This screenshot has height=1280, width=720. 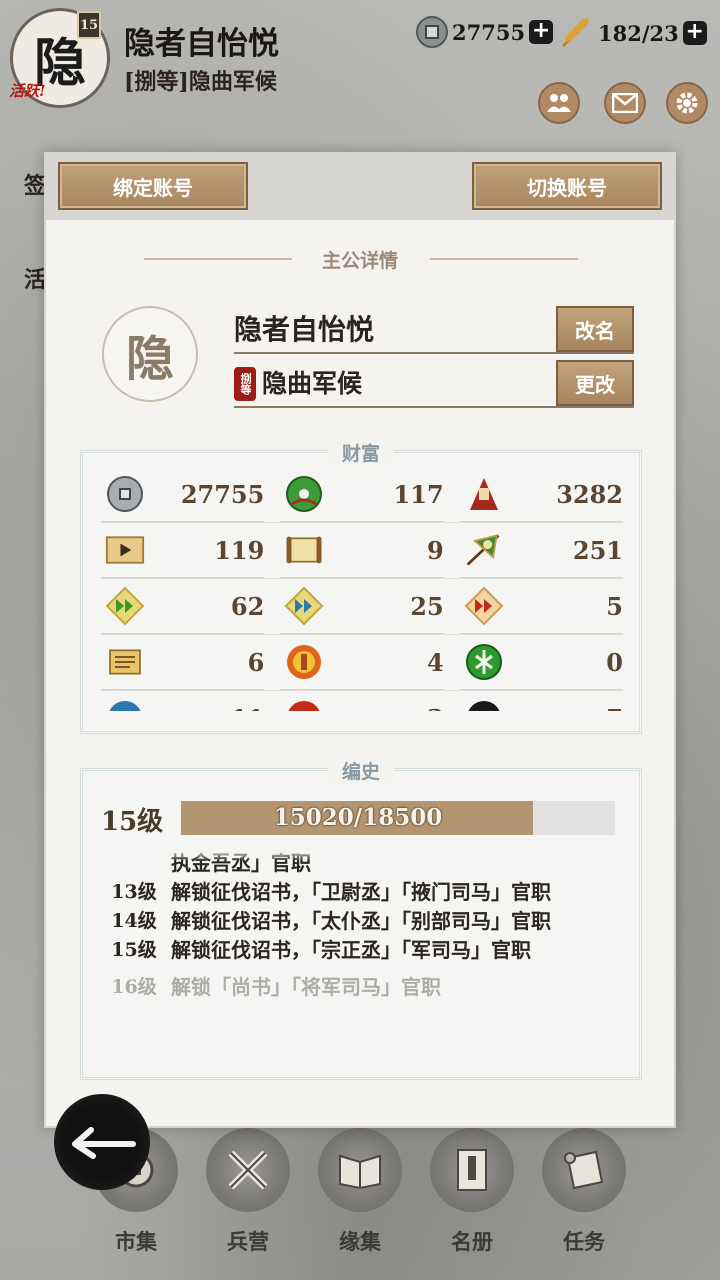 I want to click on wealth-value: 117, so click(x=418, y=494).